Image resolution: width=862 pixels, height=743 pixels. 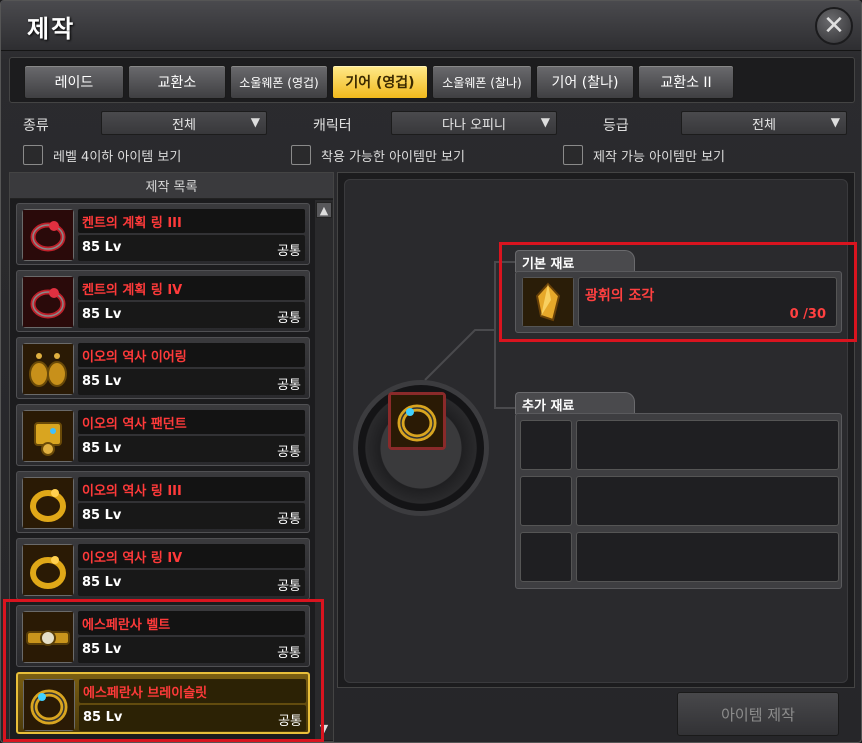 I want to click on item-name: 이오의 역사 링 IV, so click(x=132, y=558).